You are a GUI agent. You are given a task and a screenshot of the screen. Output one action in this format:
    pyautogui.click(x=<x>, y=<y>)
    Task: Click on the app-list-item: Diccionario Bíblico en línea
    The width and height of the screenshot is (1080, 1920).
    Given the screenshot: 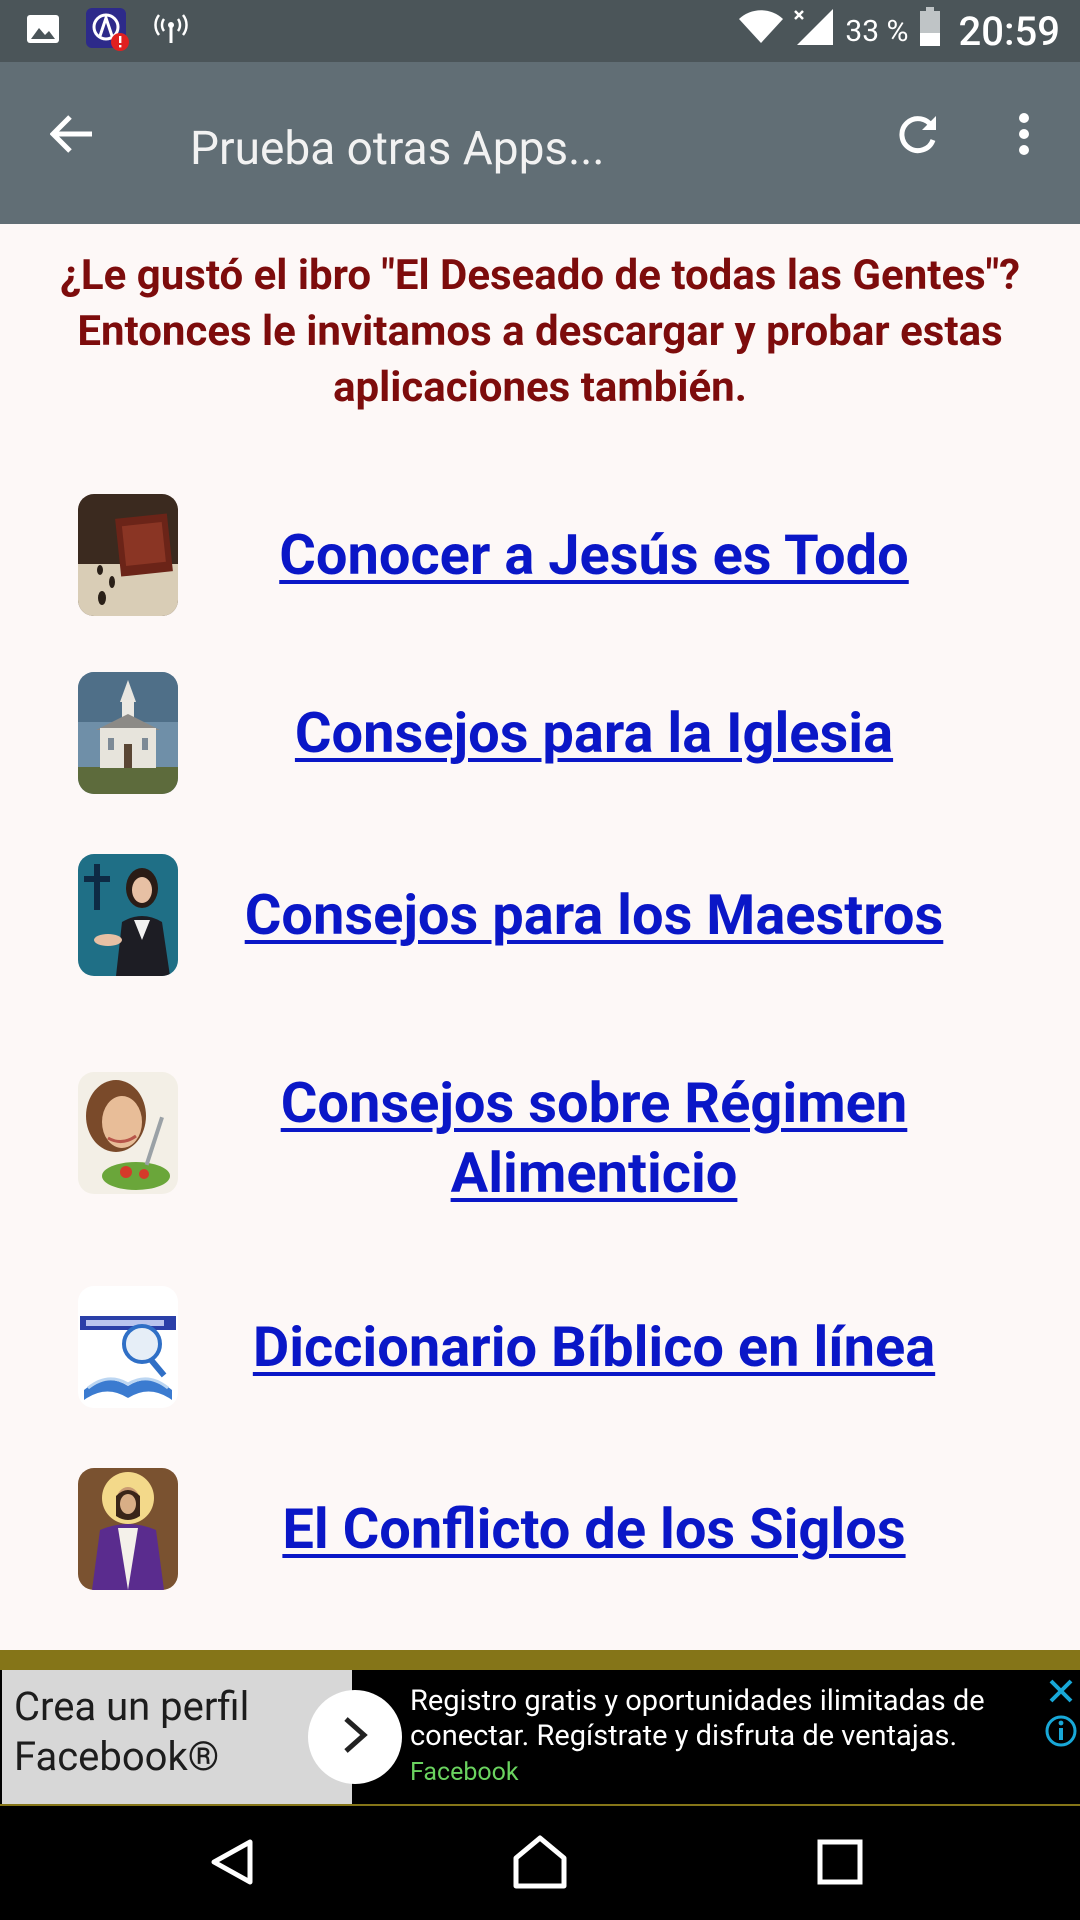 What is the action you would take?
    pyautogui.click(x=540, y=1351)
    